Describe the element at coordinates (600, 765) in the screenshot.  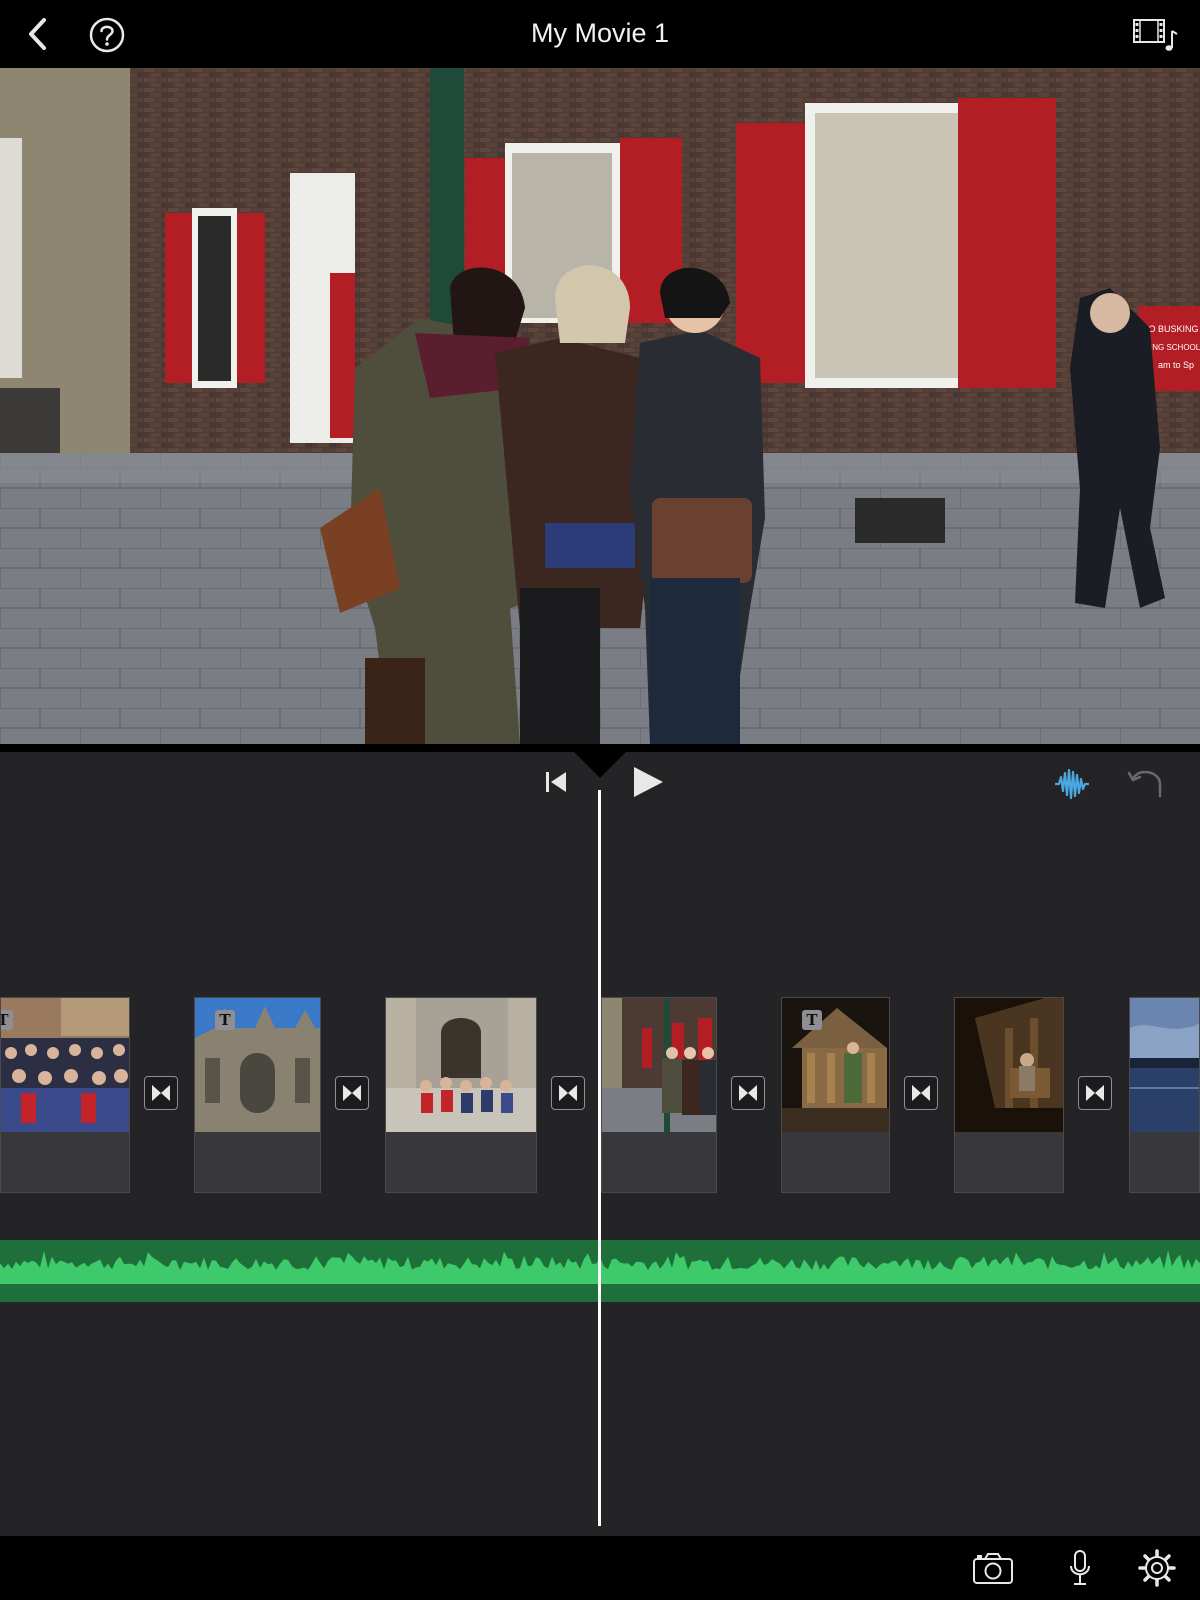
I see `playhead-marker-triangle` at that location.